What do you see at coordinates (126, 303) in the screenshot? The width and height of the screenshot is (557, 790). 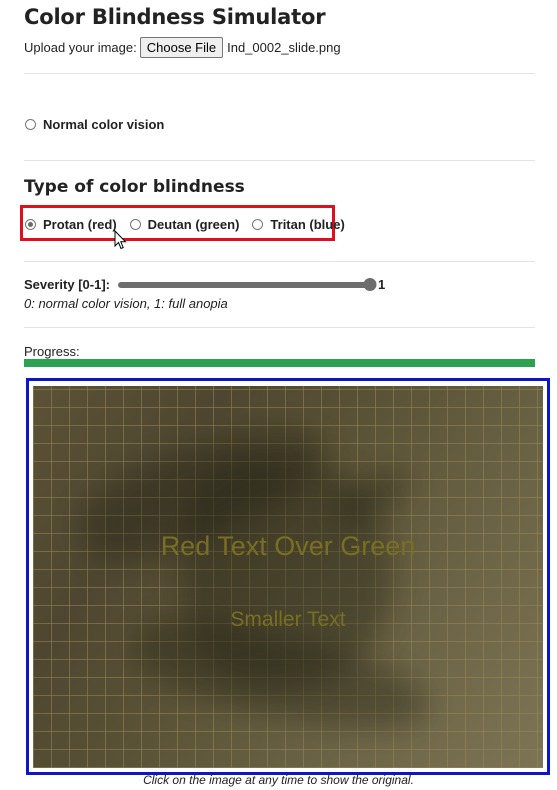 I see `severity-hint: 0: normal color vision, 1: full anopia` at bounding box center [126, 303].